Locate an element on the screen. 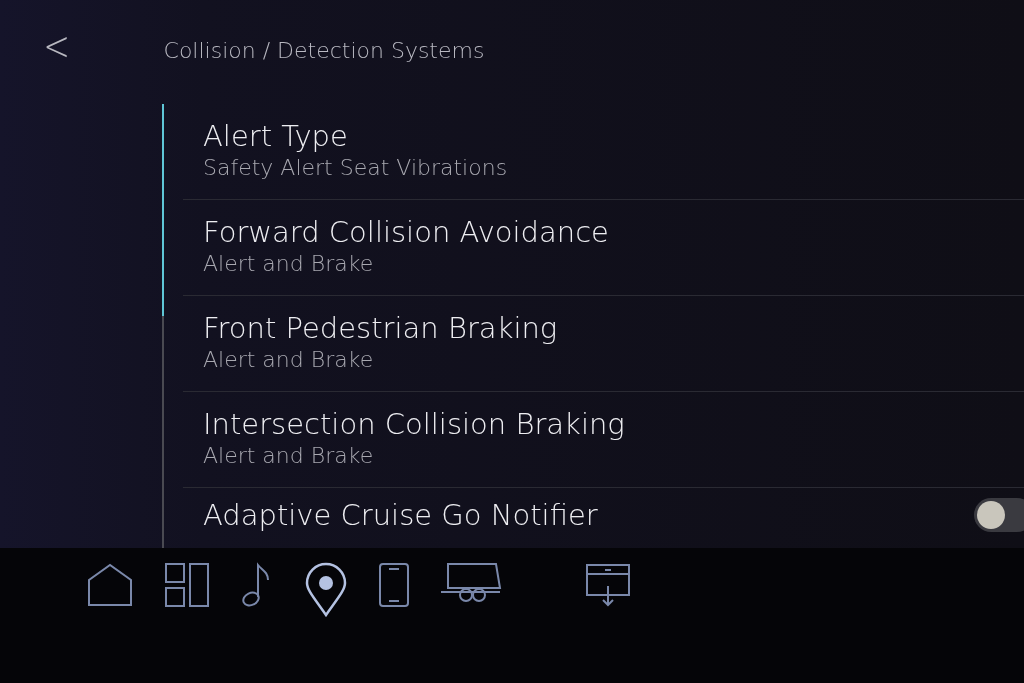 Image resolution: width=1024 pixels, height=683 pixels. setting-row: Adaptive Cruise Go Notifier is located at coordinates (603, 518).